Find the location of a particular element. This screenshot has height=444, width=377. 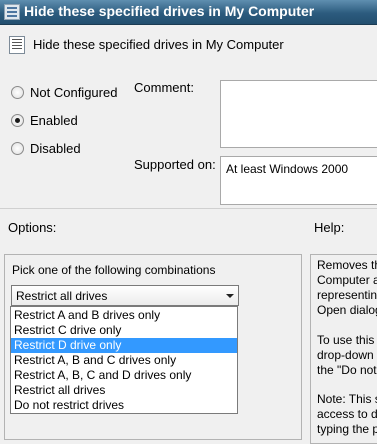

help-line: the "Do not is located at coordinates (347, 370).